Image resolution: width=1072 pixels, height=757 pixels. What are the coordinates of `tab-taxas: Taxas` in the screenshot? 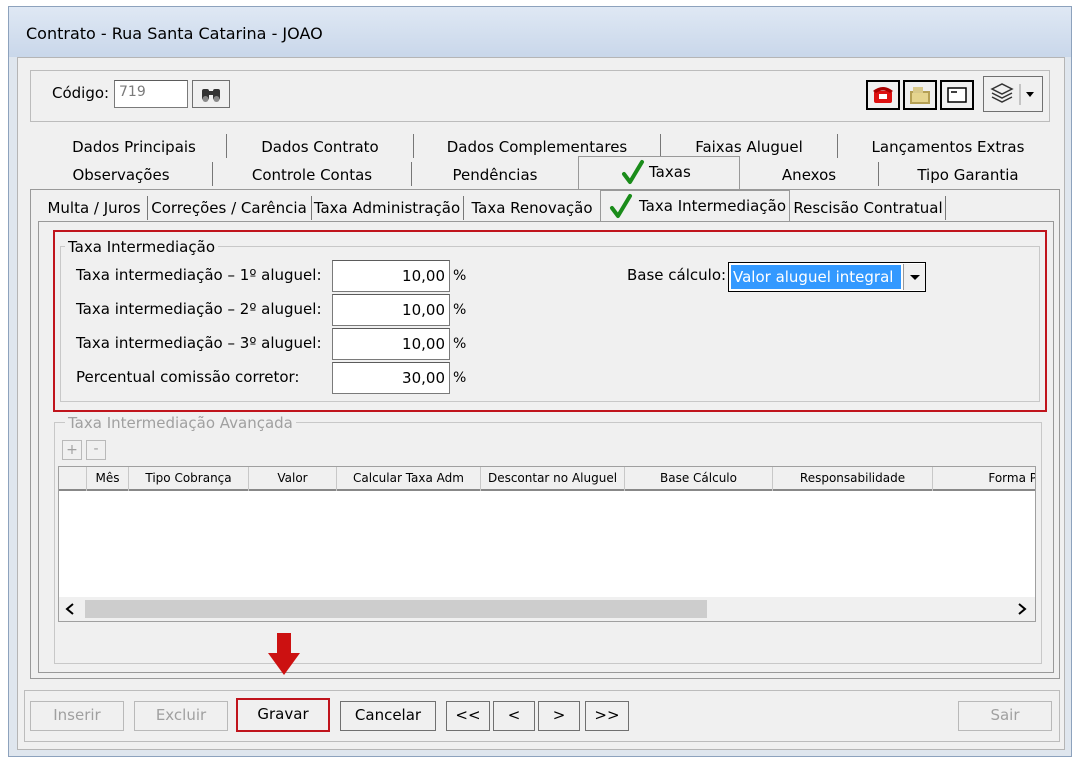 It's located at (659, 173).